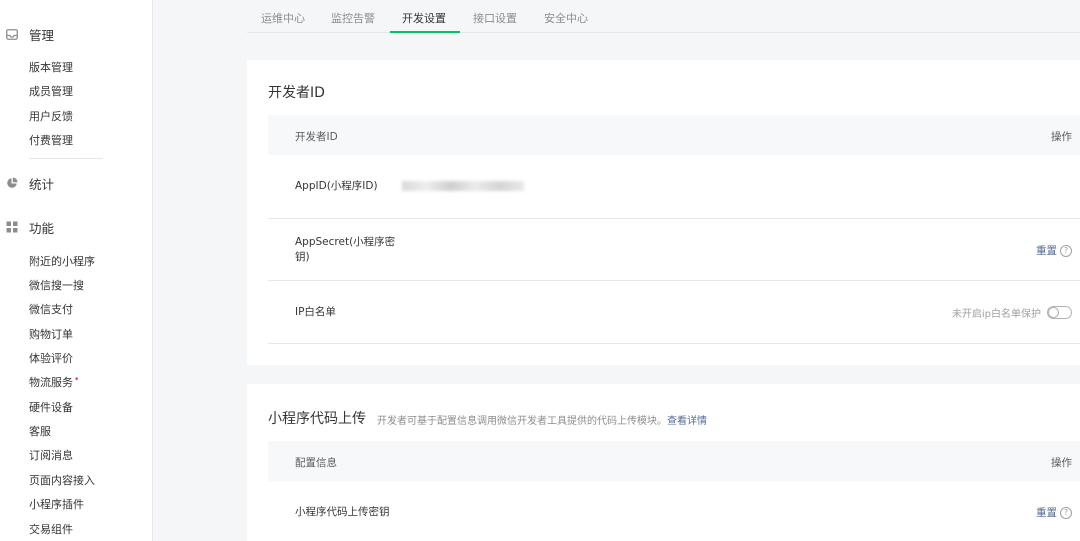 The image size is (1080, 541). I want to click on appsecret-label-line2: 钥), so click(302, 257).